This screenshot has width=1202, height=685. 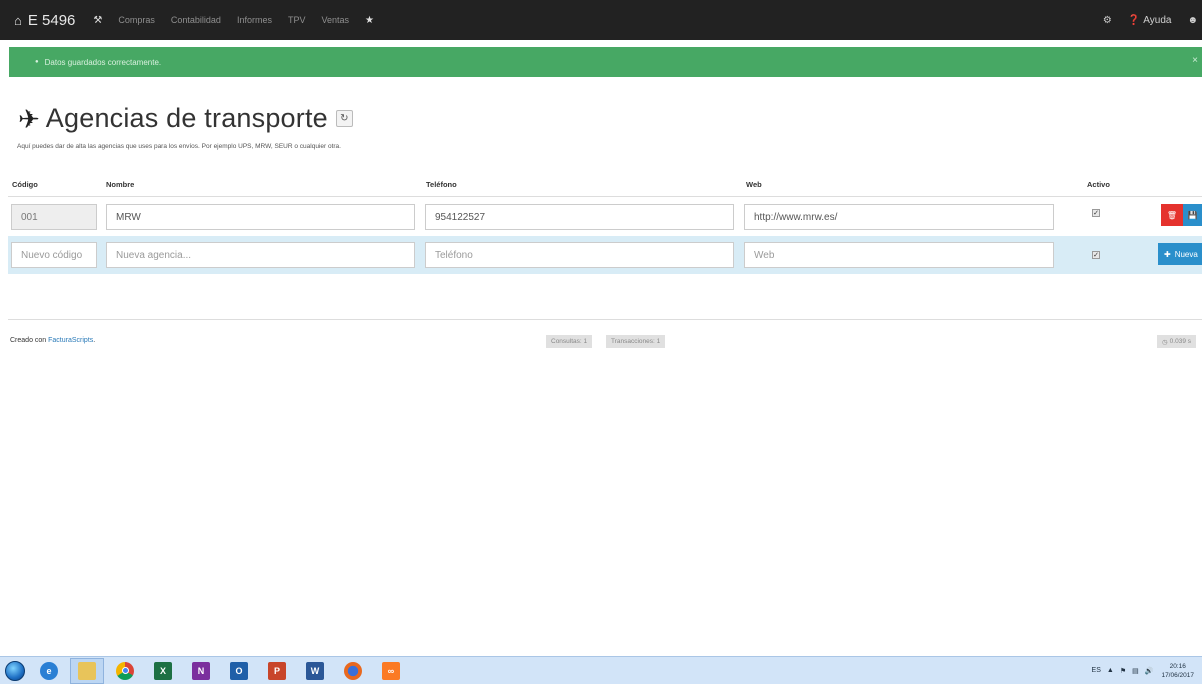 I want to click on transacciones-badge: Transacciones: 1, so click(x=636, y=341).